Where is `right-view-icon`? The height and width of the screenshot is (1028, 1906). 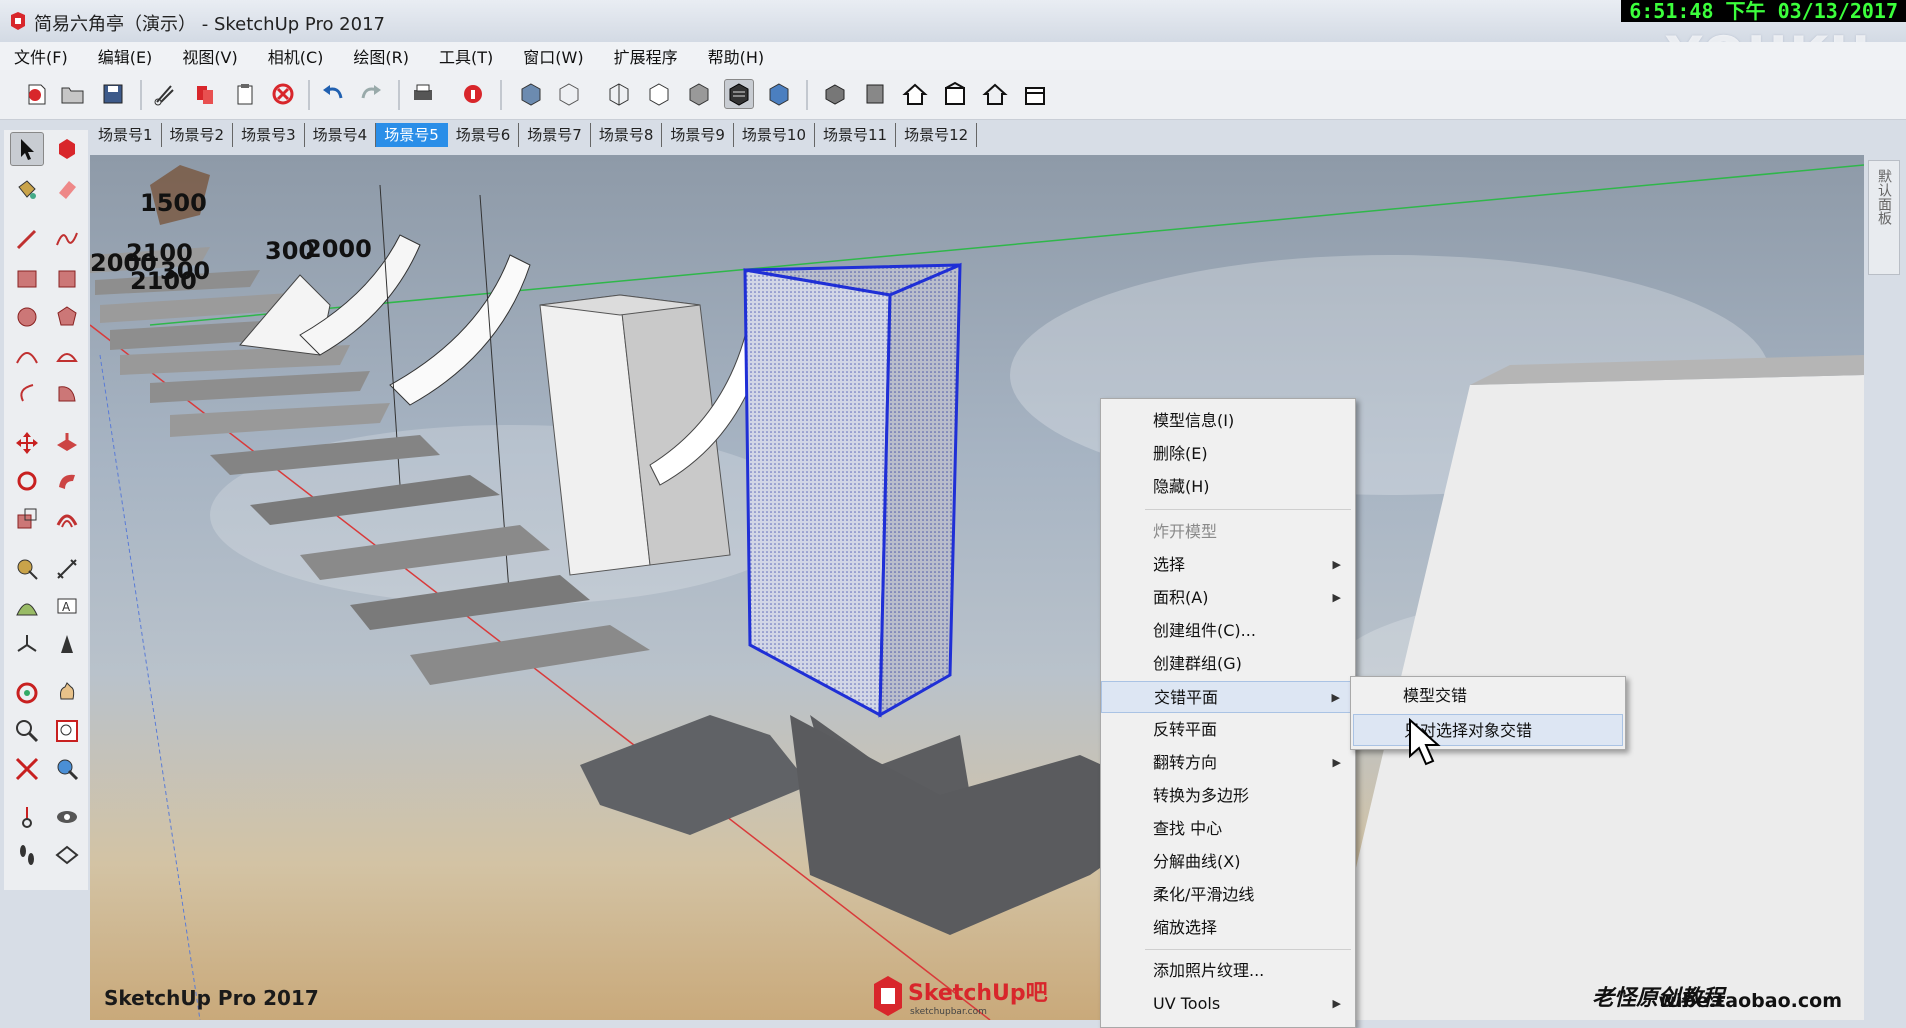 right-view-icon is located at coordinates (955, 94).